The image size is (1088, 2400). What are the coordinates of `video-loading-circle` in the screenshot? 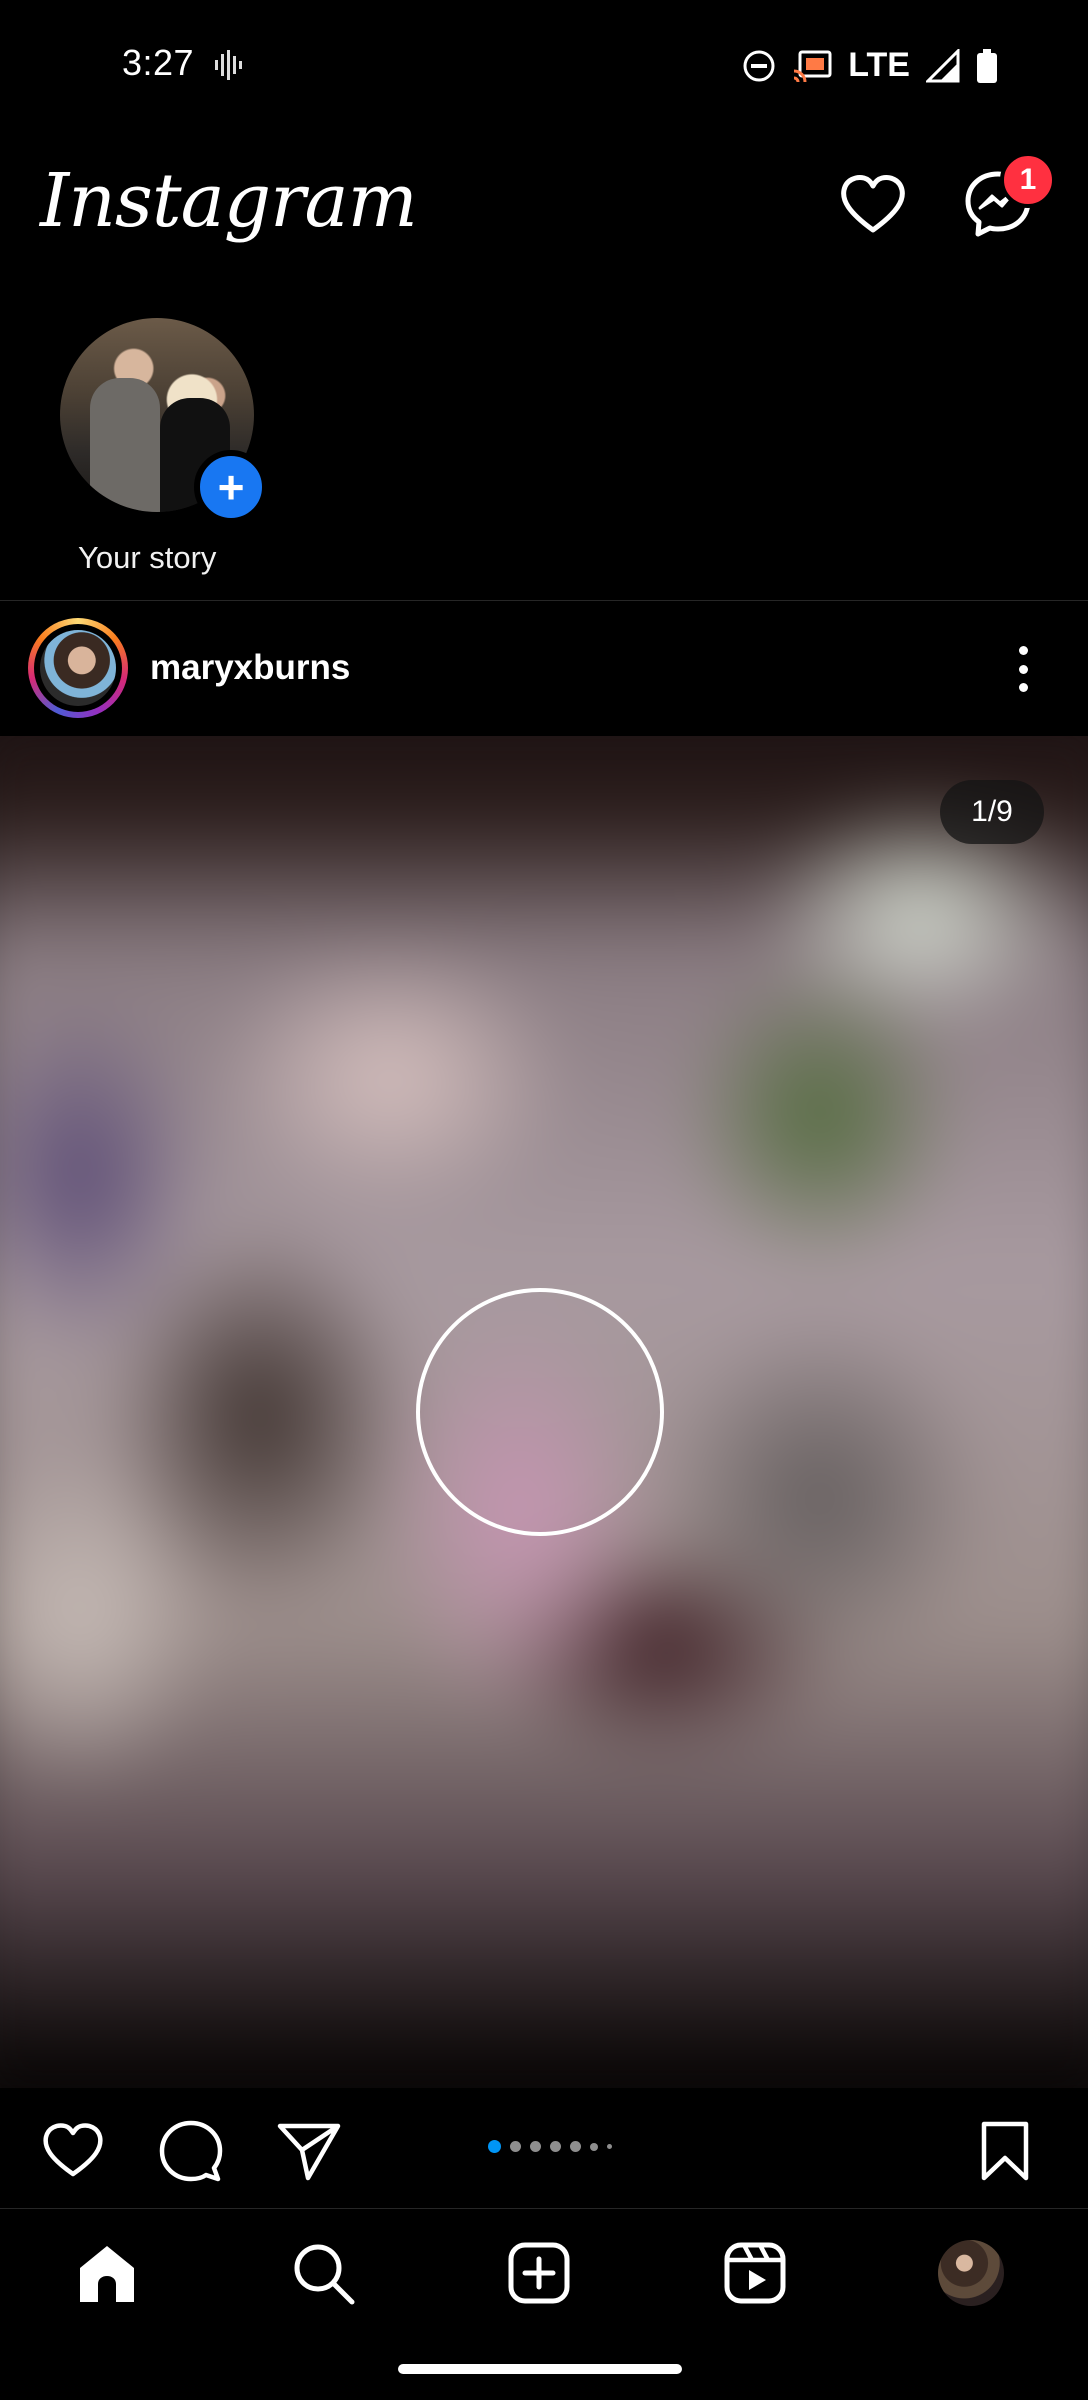 It's located at (540, 1412).